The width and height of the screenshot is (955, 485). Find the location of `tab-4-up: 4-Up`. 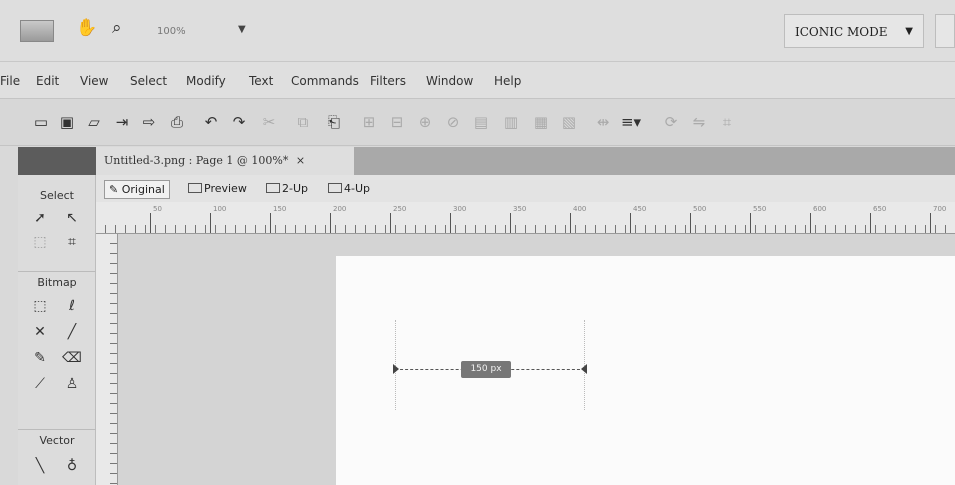

tab-4-up: 4-Up is located at coordinates (349, 188).